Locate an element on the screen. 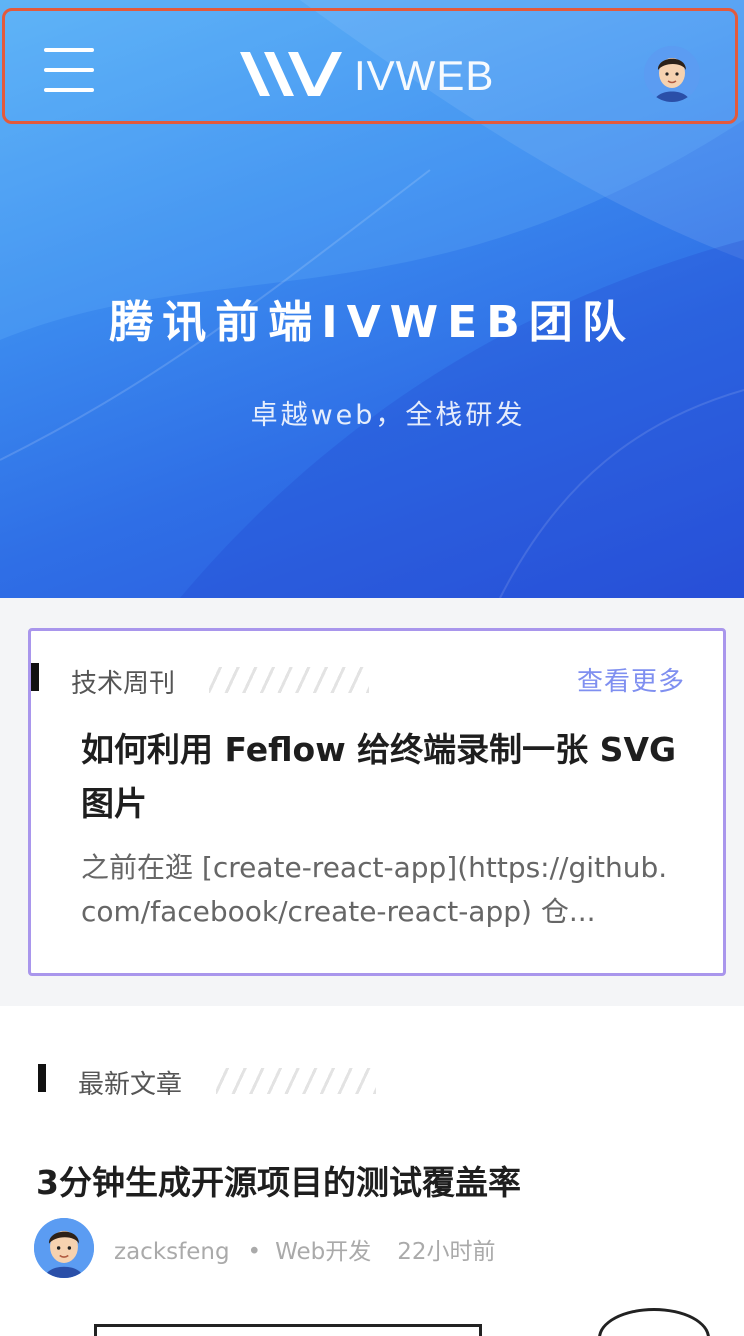 Image resolution: width=744 pixels, height=1336 pixels. article-category: Web开发 is located at coordinates (323, 1252).